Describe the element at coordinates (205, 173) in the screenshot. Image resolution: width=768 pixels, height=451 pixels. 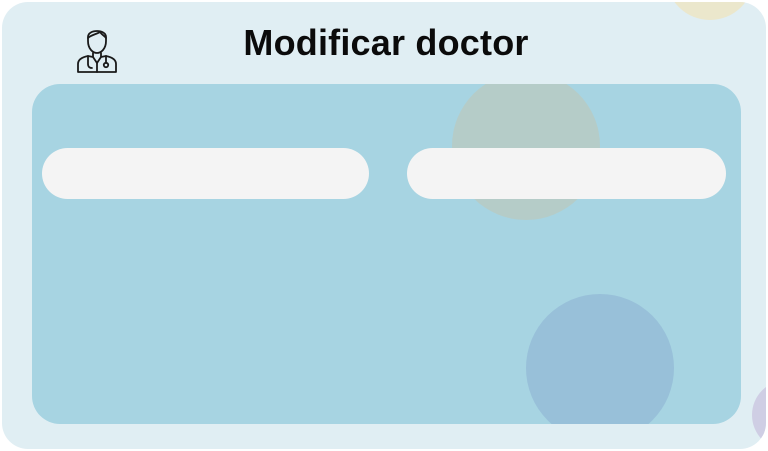
I see `doctor-field-left` at that location.